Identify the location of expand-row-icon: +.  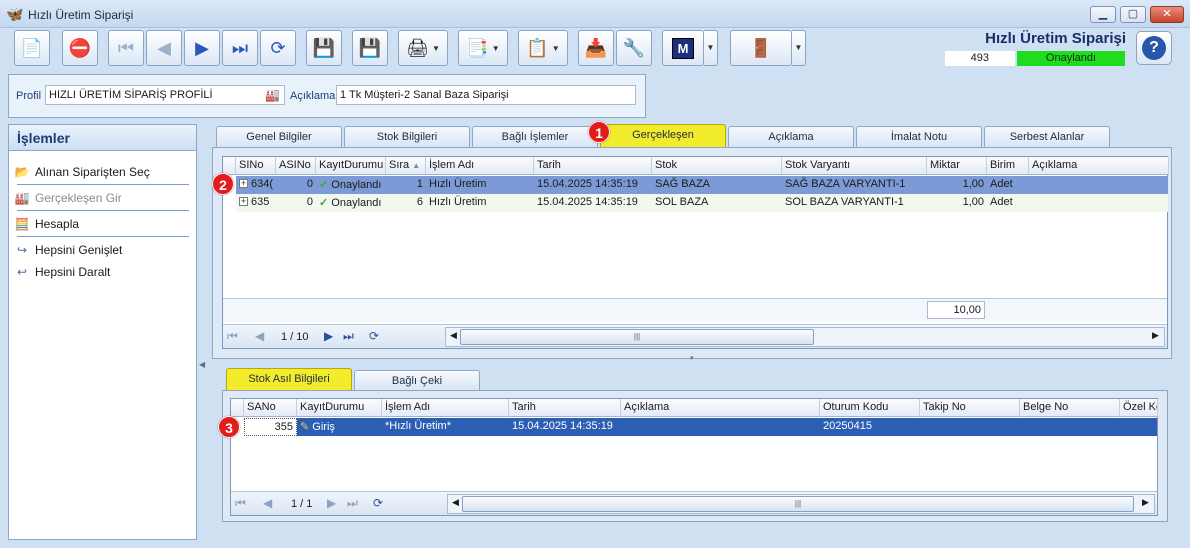
(243, 201).